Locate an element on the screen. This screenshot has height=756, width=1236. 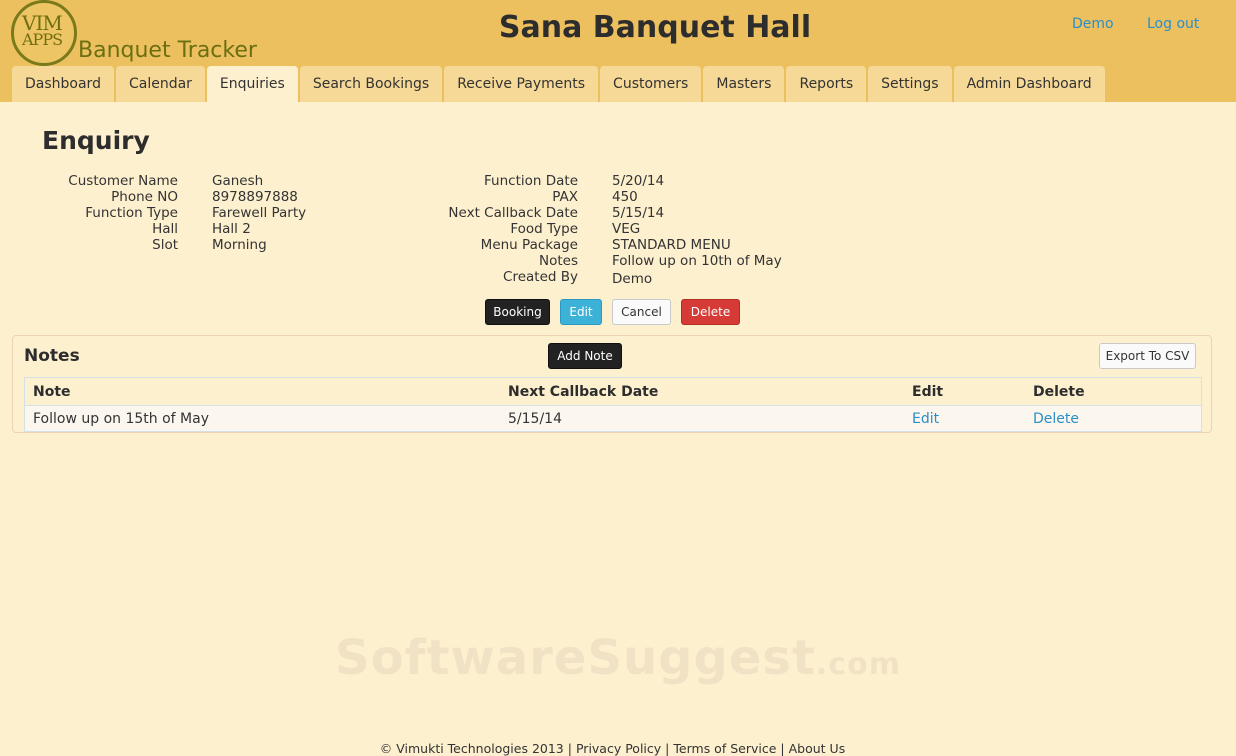
watermark: SoftwareSuggest.com is located at coordinates (618, 658).